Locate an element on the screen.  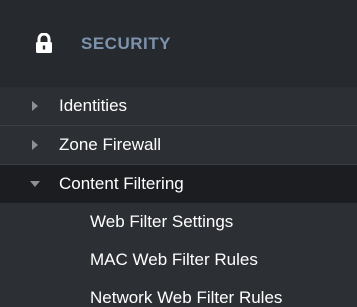
subnav-item-label: Web Filter Settings is located at coordinates (162, 221).